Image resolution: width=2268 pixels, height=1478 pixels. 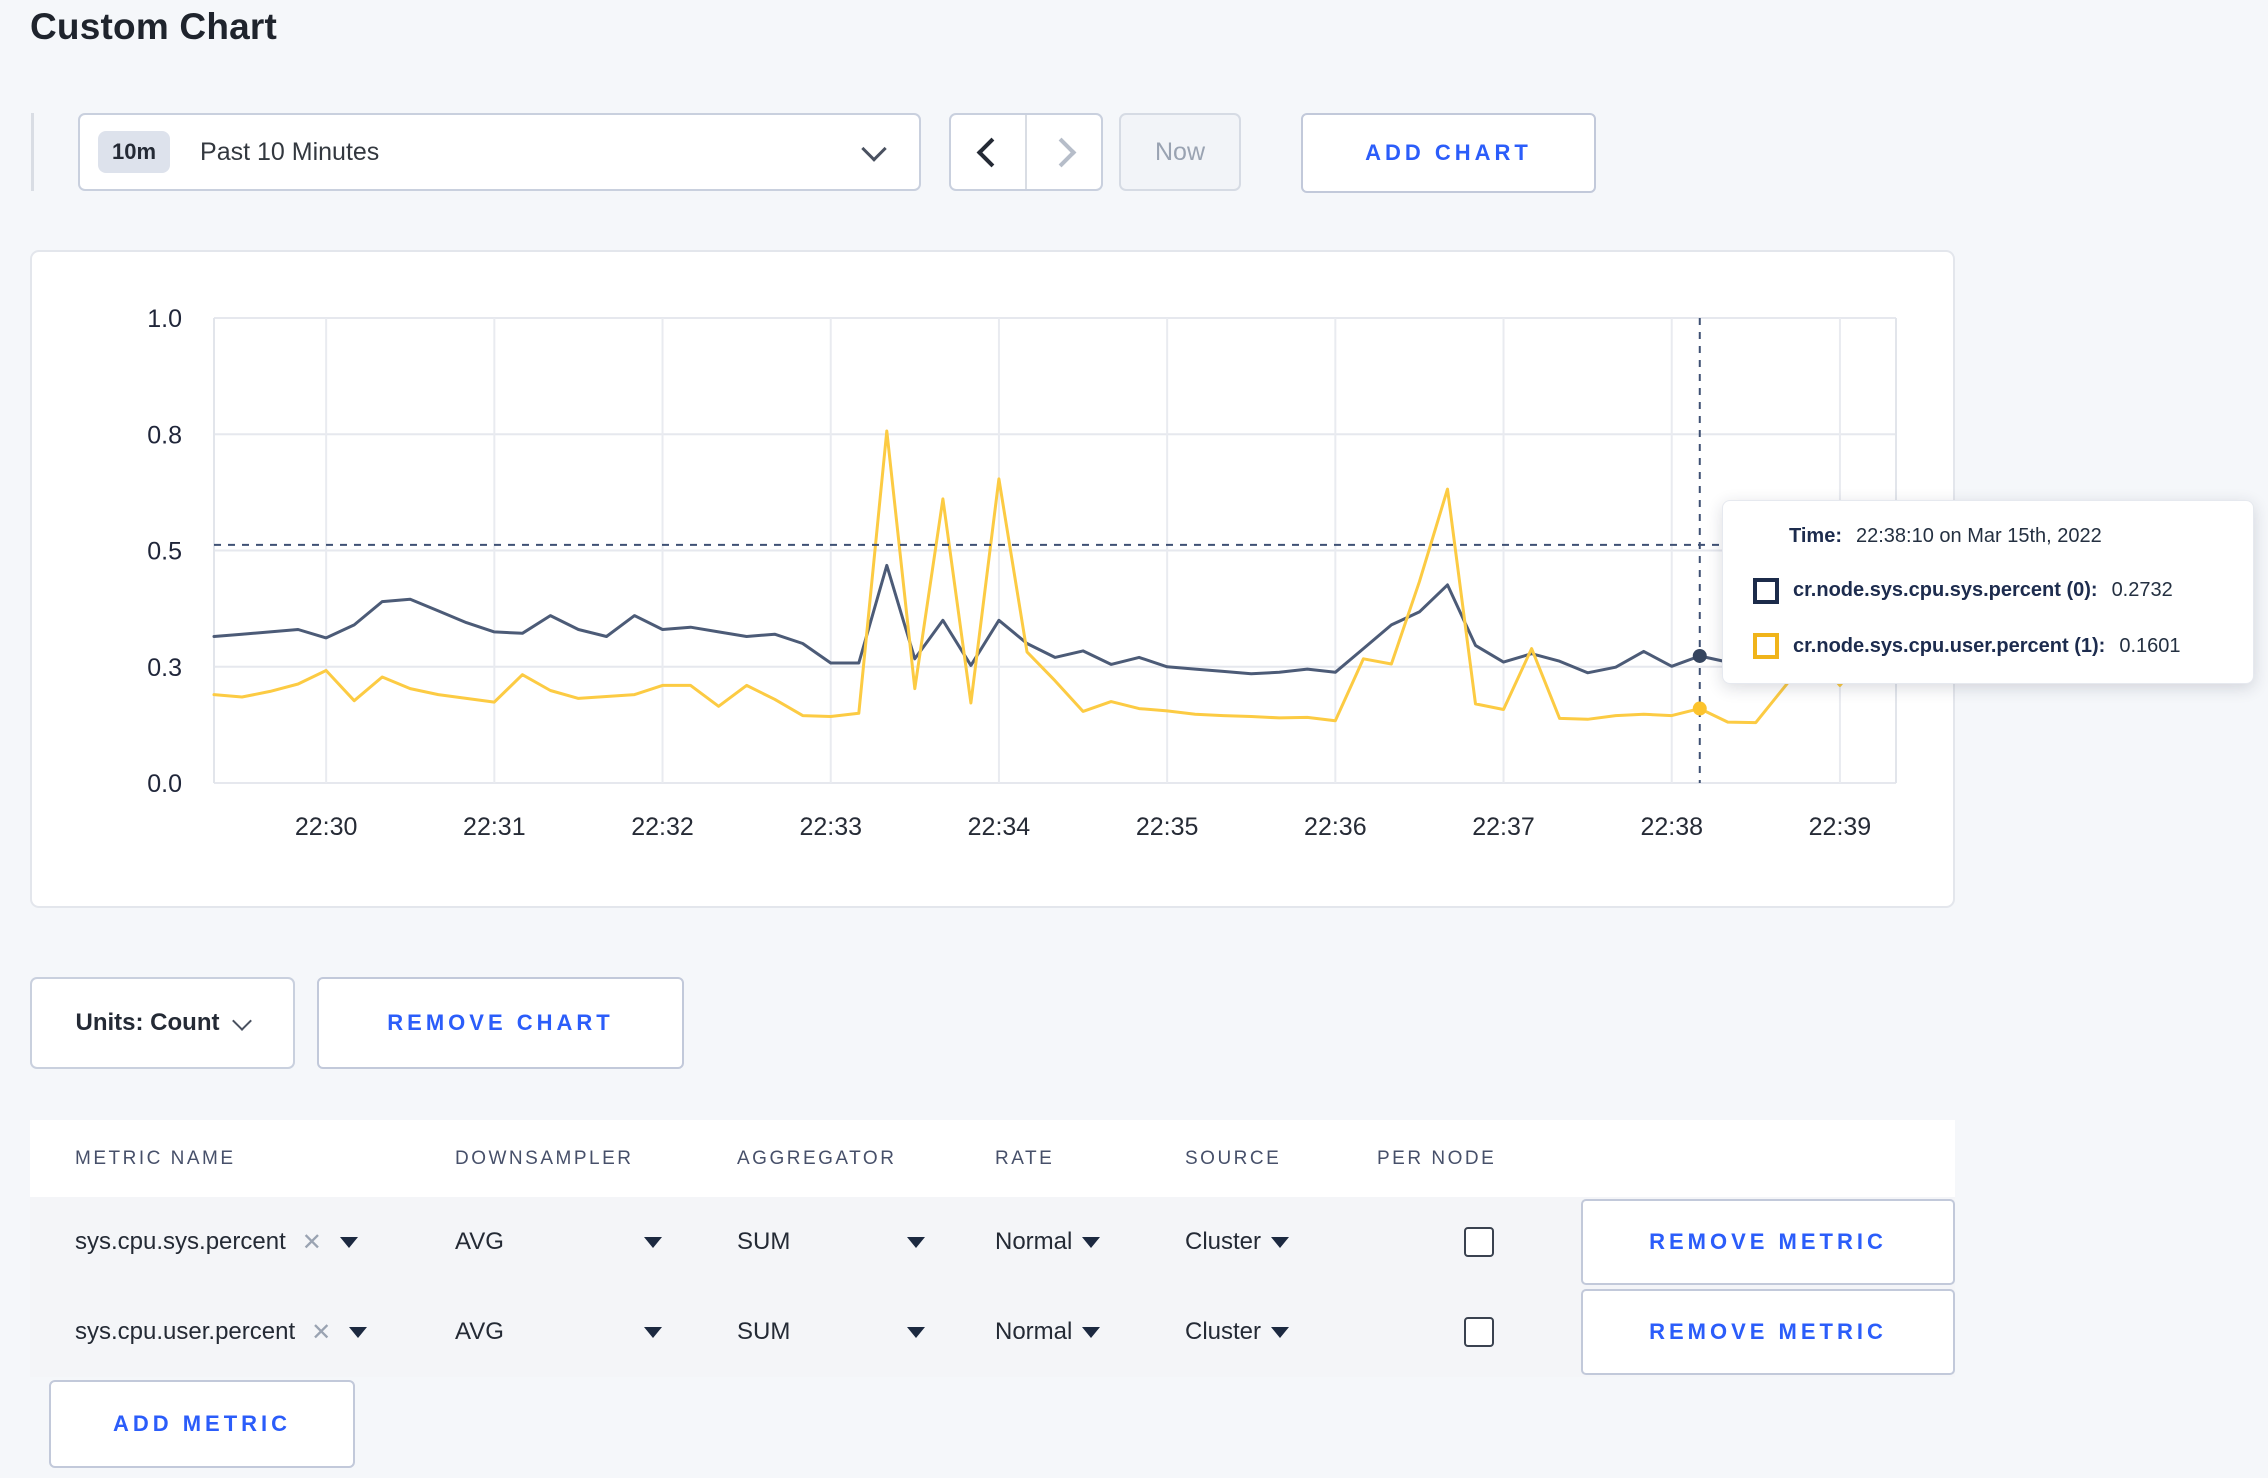 I want to click on user-series-swatch-icon, so click(x=1766, y=646).